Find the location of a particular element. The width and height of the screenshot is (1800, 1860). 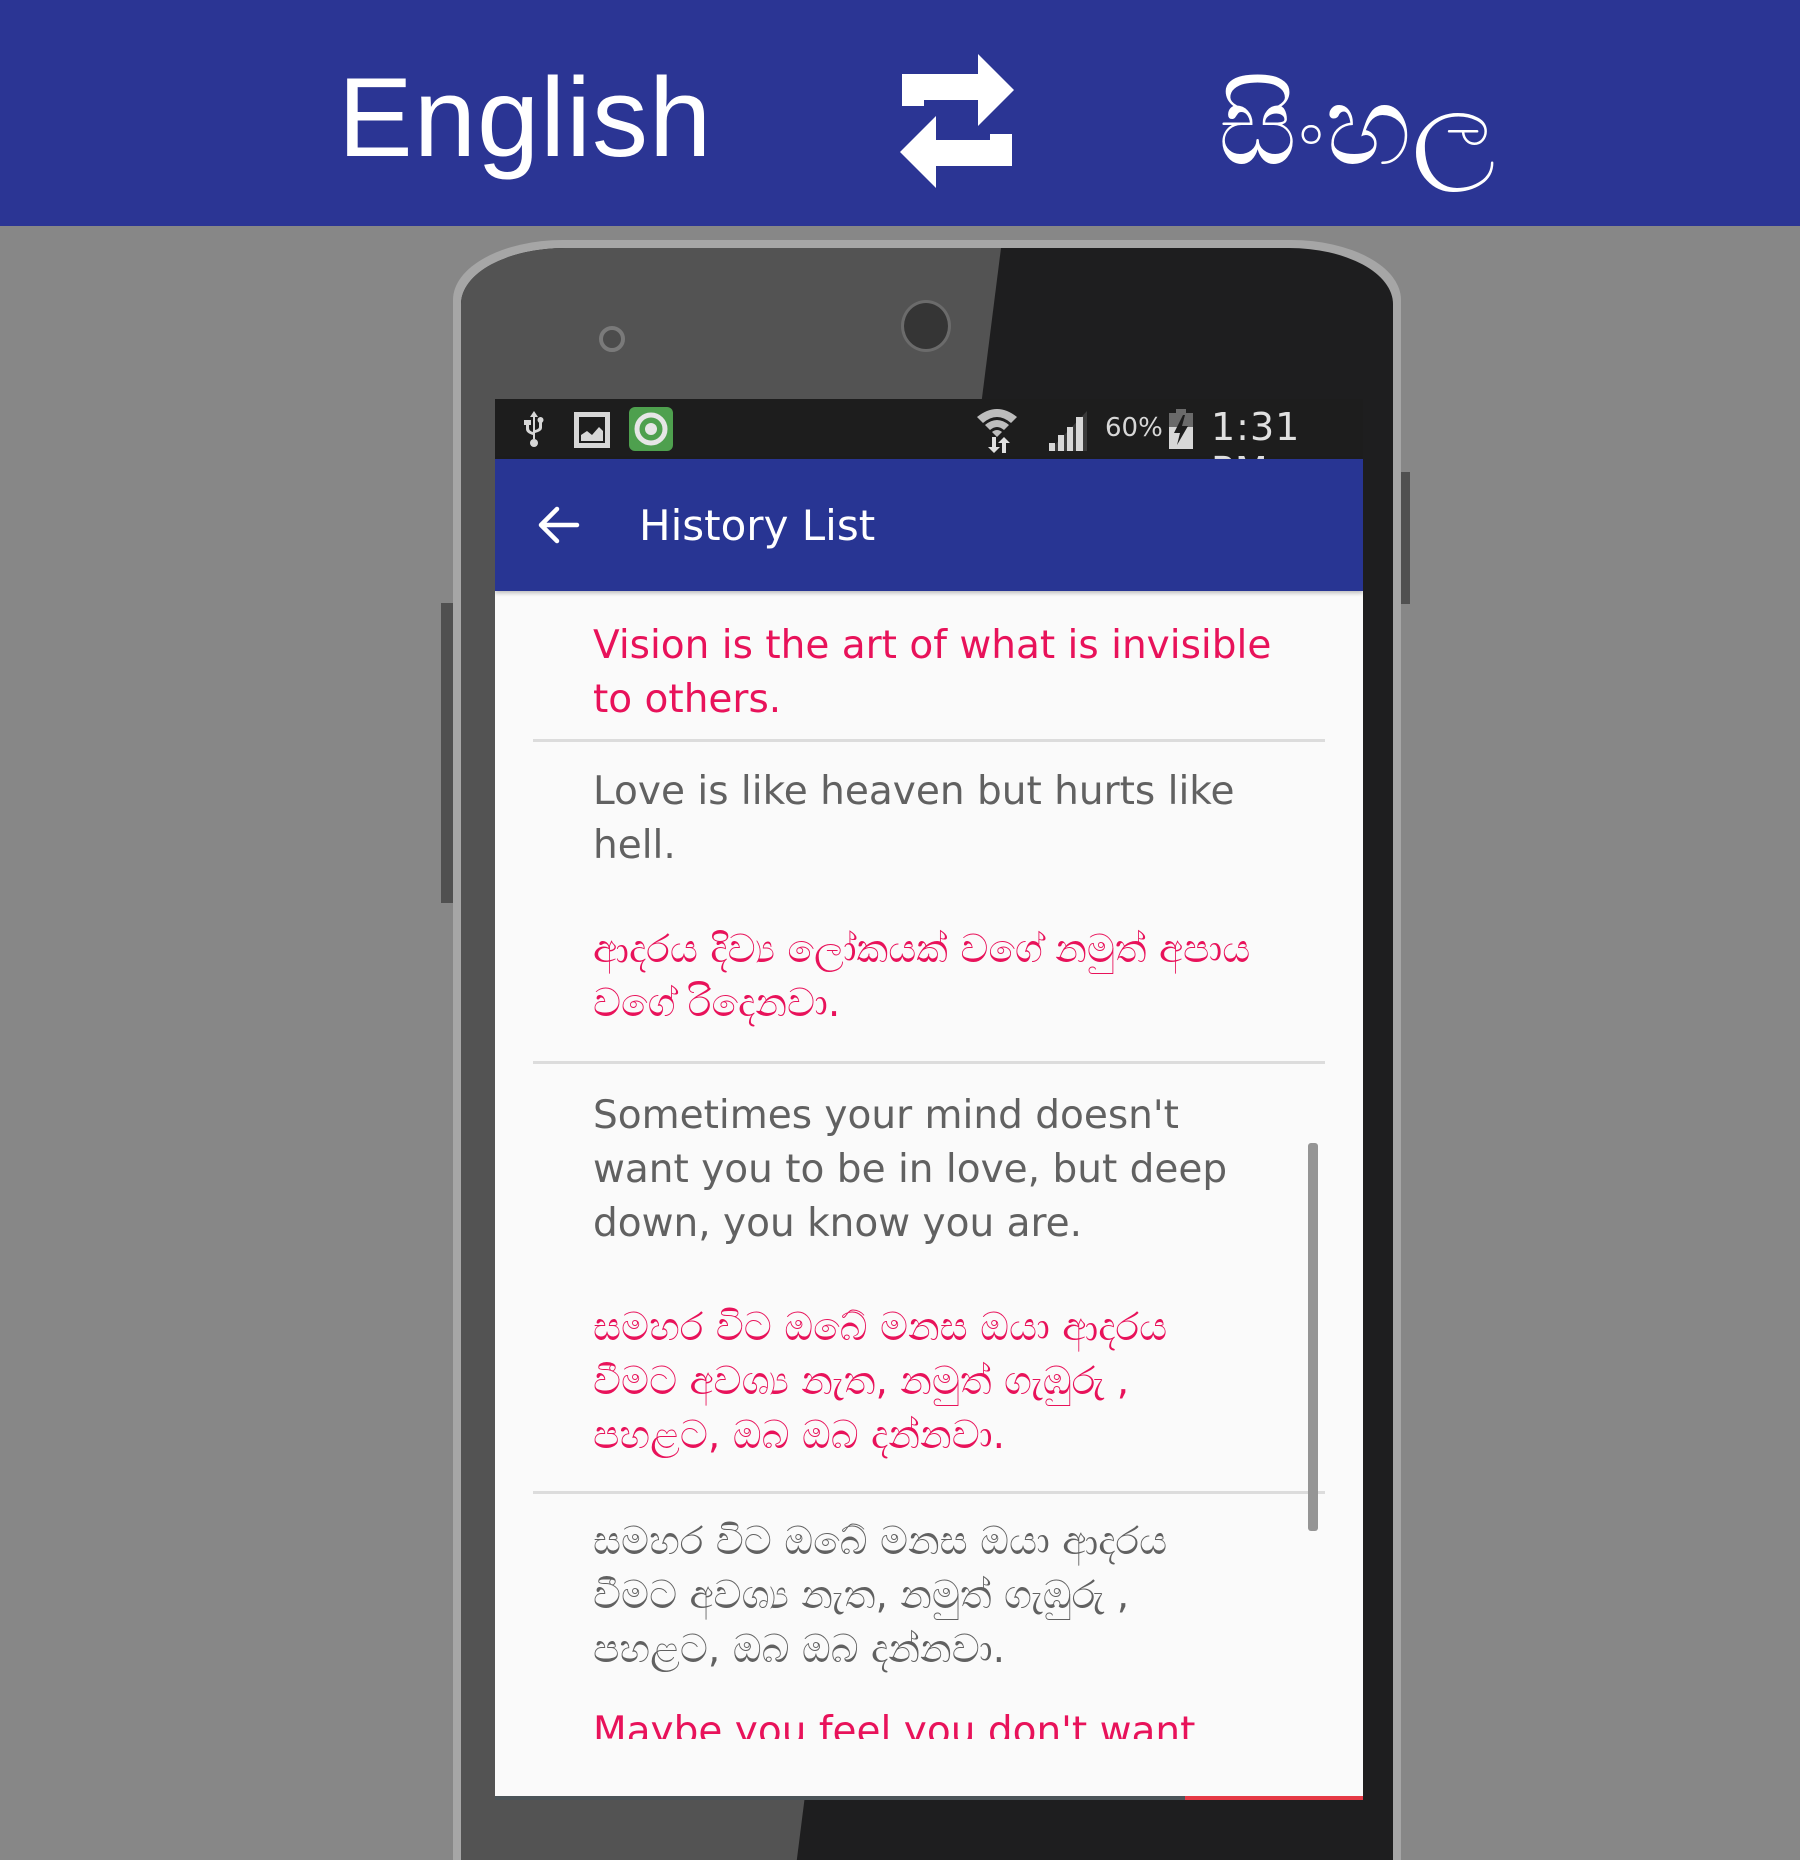

phone-power-button is located at coordinates (1405, 538).